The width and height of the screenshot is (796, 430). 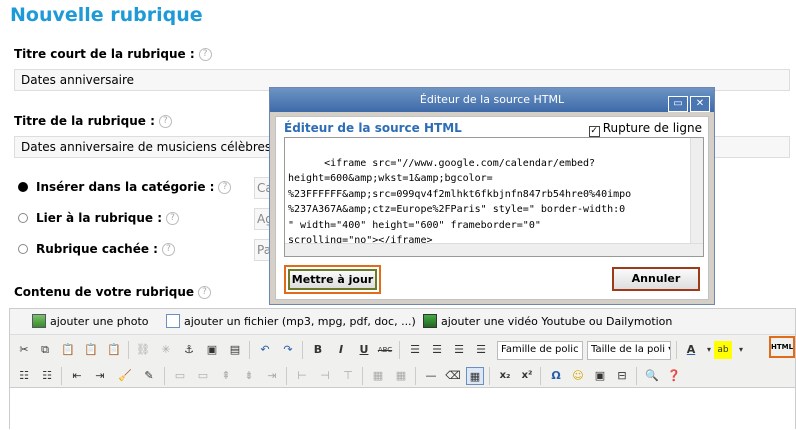 What do you see at coordinates (475, 376) in the screenshot?
I see `visual-aid-icon: ▦` at bounding box center [475, 376].